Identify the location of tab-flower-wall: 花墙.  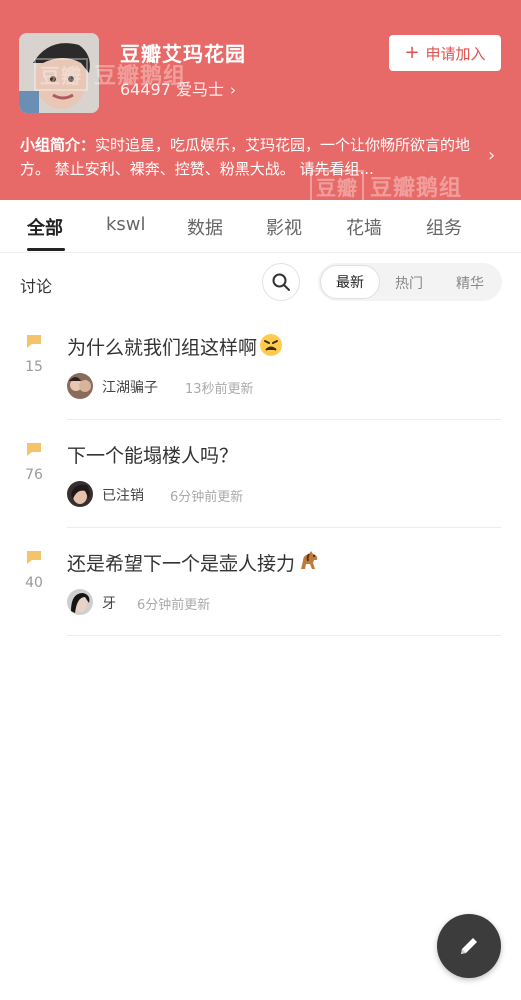
(364, 227).